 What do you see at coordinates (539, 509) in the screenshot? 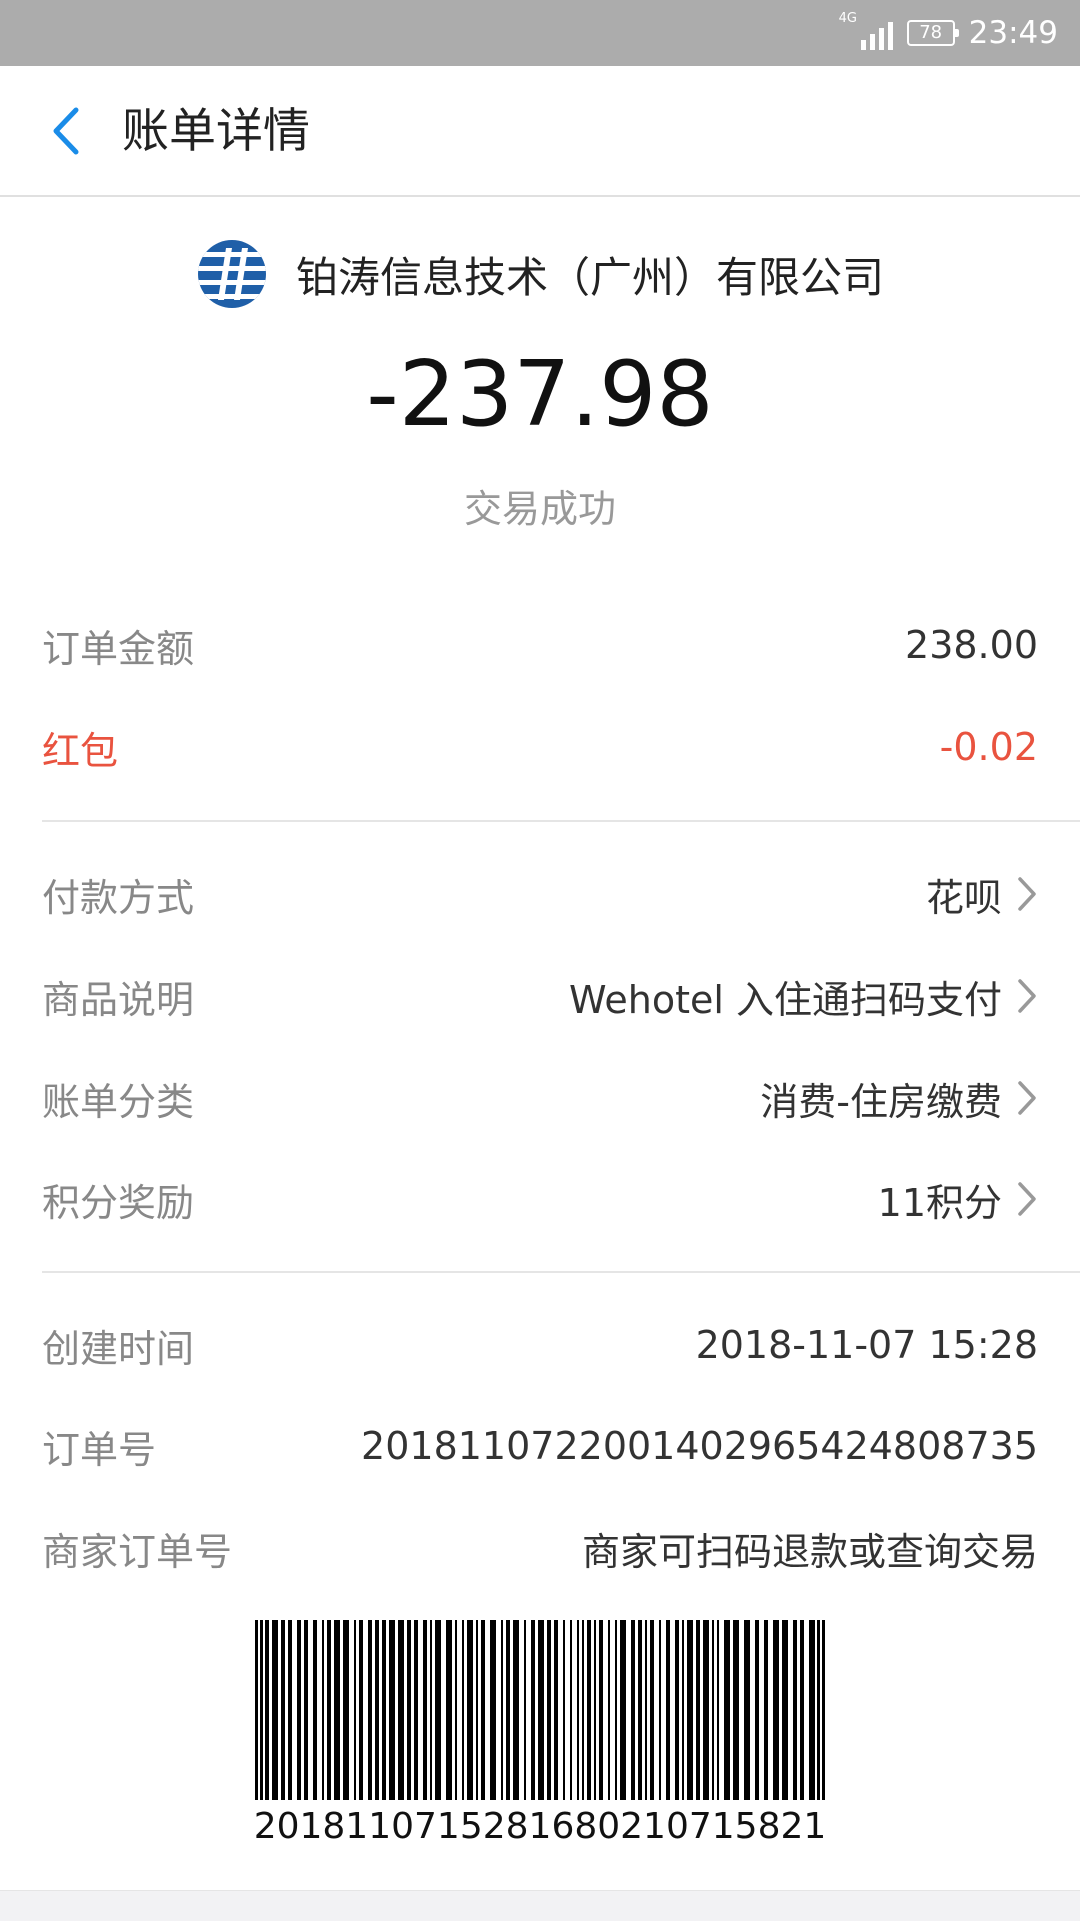
I see `transaction-status: 交易成功` at bounding box center [539, 509].